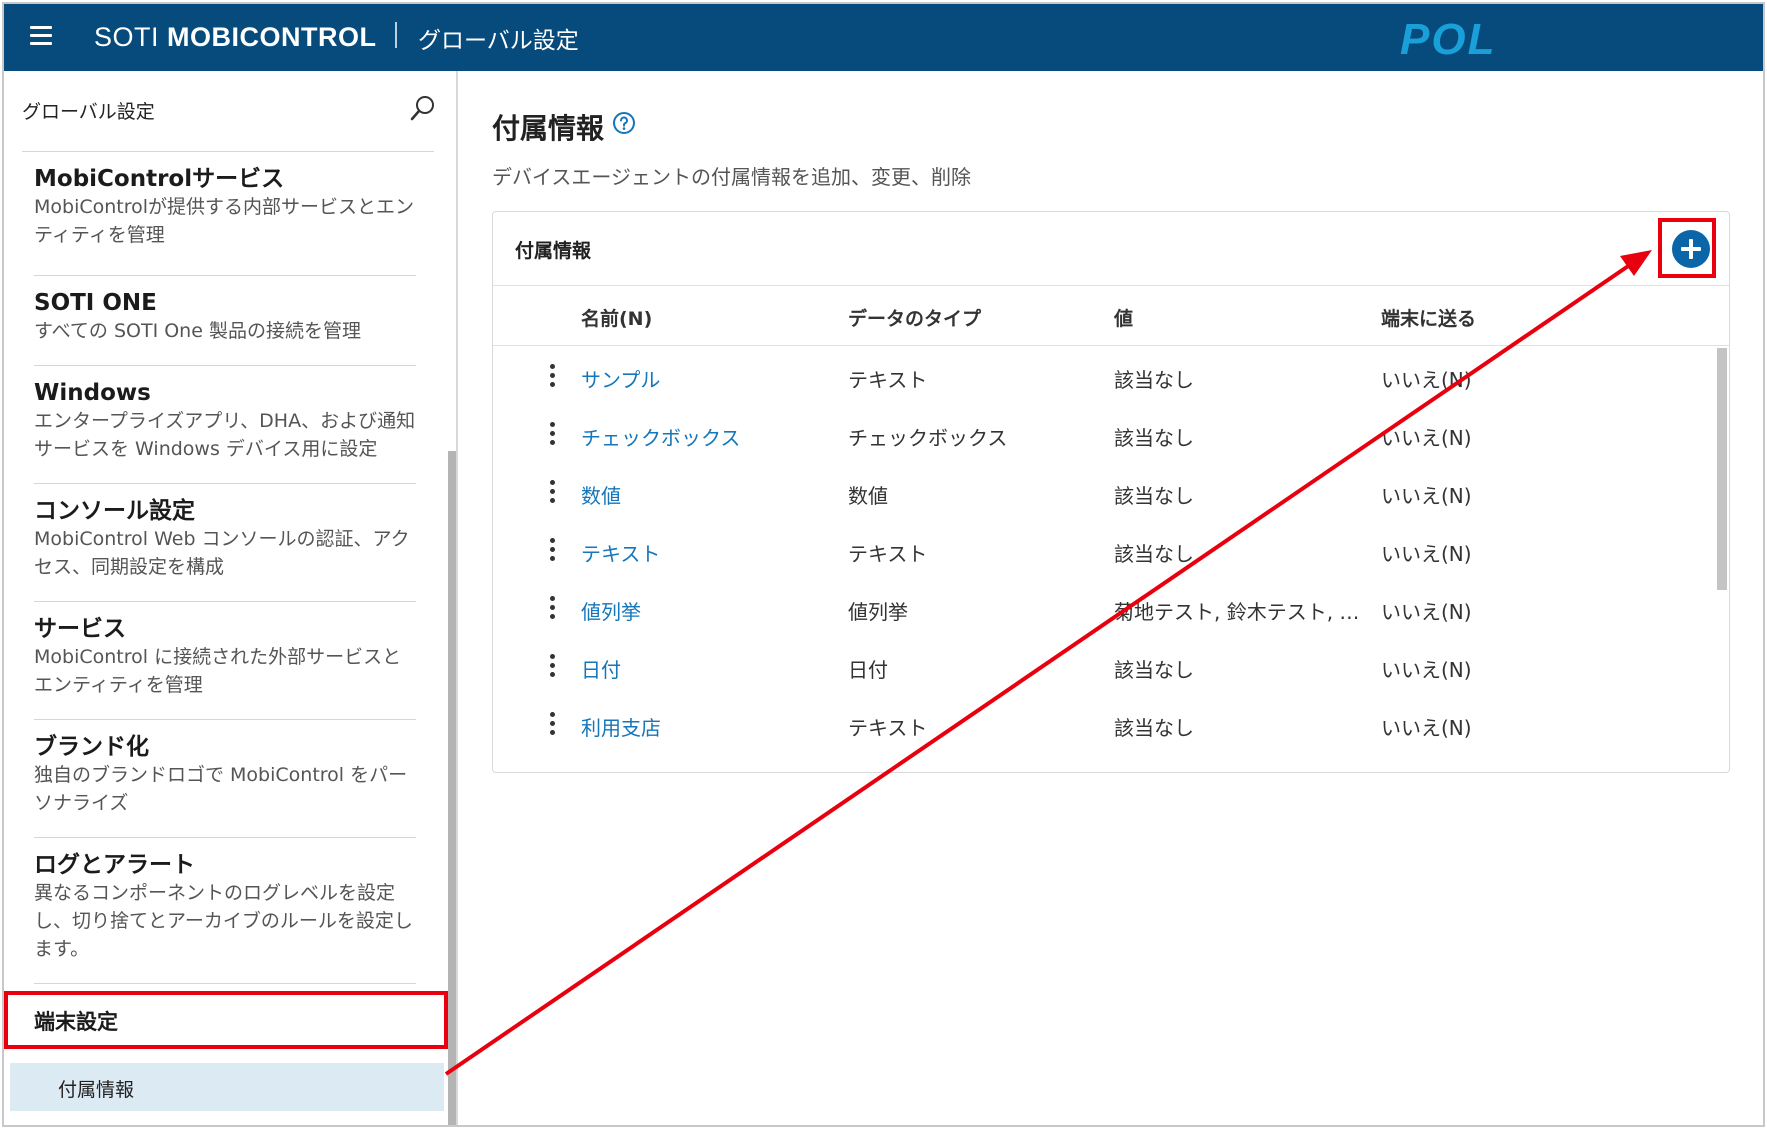 Image resolution: width=1767 pixels, height=1129 pixels. I want to click on annotation-highlight-sidebar, so click(226, 1020).